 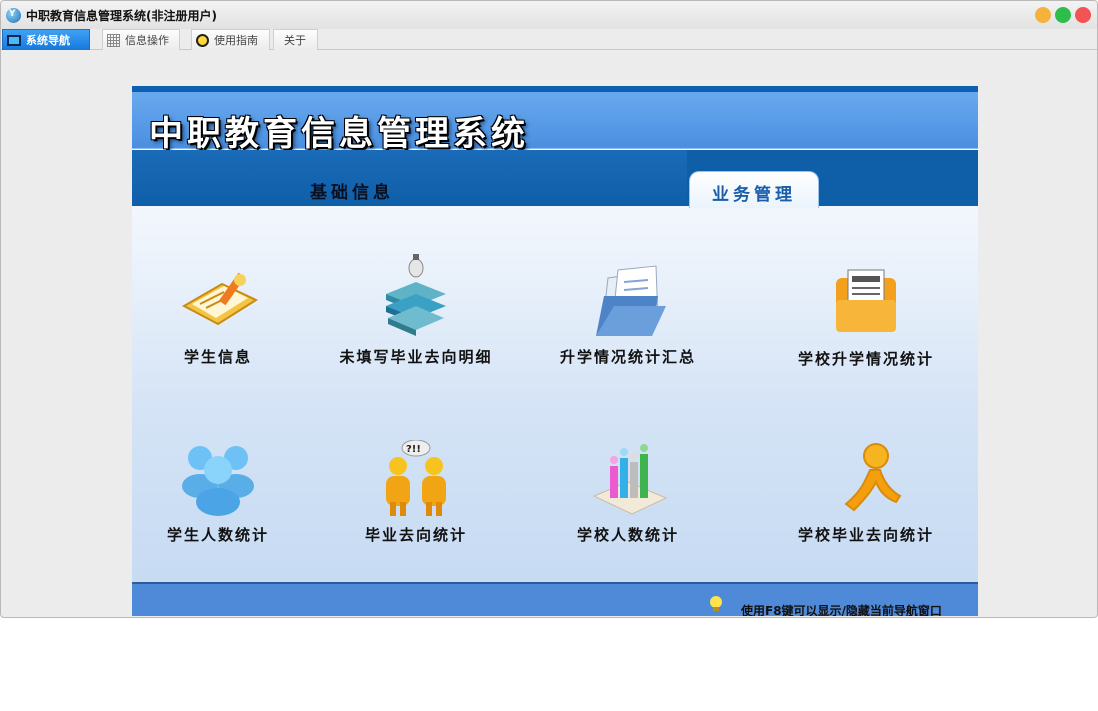 What do you see at coordinates (121, 16) in the screenshot?
I see `window-title: 中职教育信息管理系统(非注册用户)` at bounding box center [121, 16].